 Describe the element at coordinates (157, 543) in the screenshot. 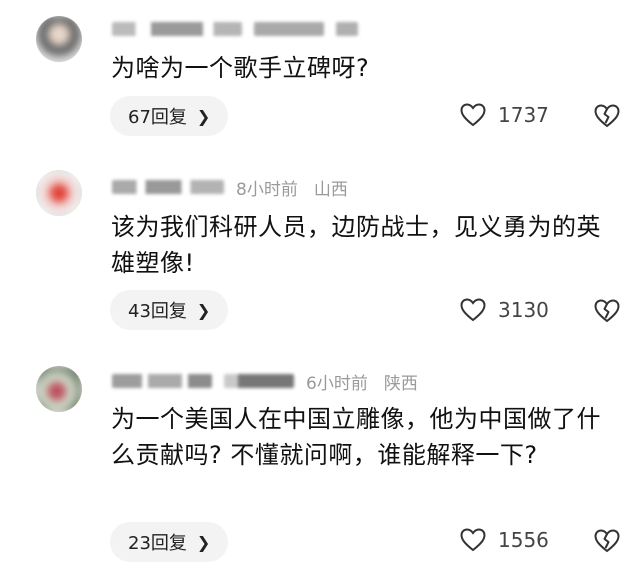

I see `reply-label: 23回复` at that location.